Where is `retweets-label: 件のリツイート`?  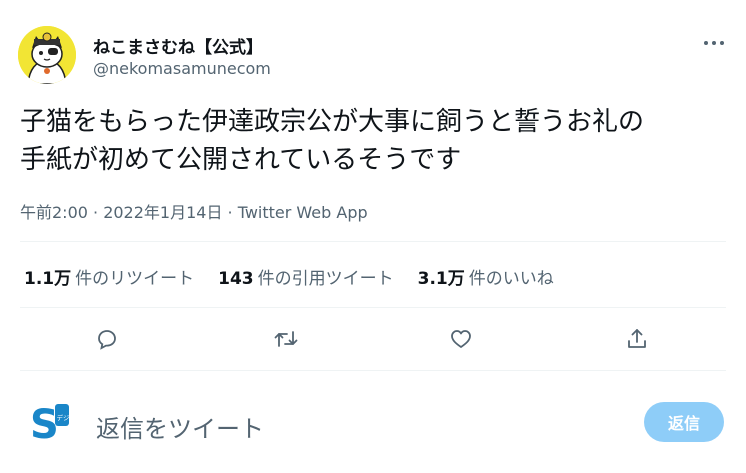
retweets-label: 件のリツイート is located at coordinates (135, 279).